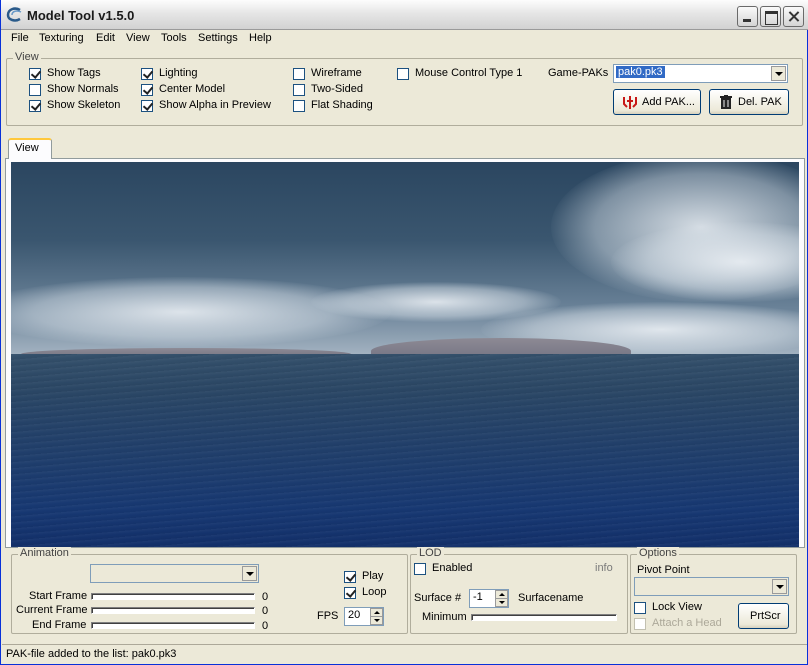 The height and width of the screenshot is (665, 808). I want to click on menu-settings: Settings, so click(218, 38).